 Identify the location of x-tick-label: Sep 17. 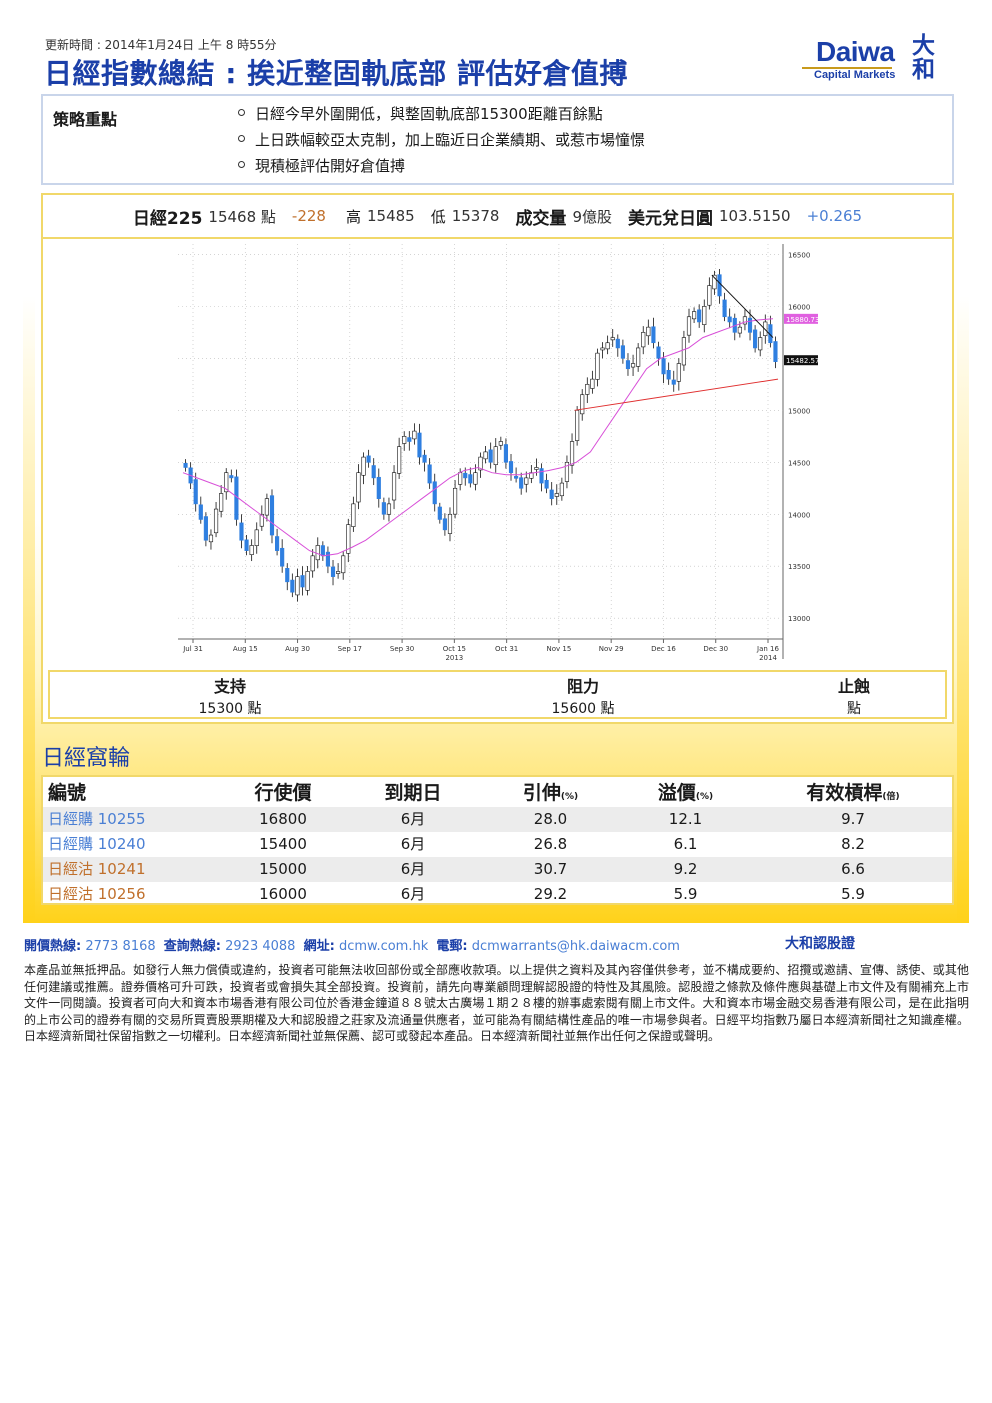
(350, 649).